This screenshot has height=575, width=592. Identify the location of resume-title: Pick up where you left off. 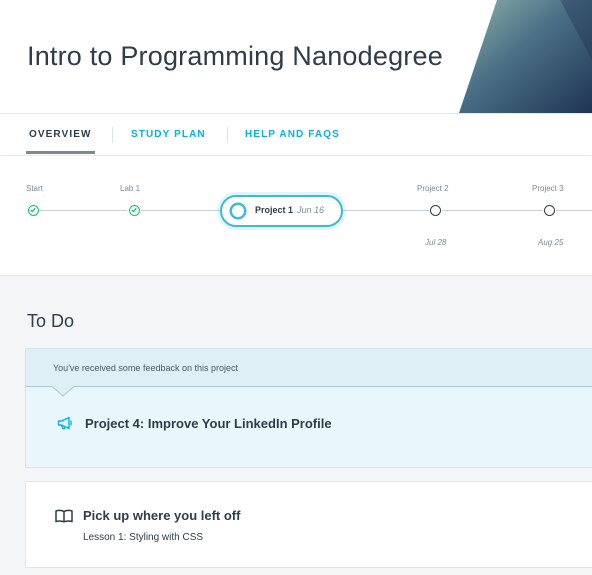
(162, 515).